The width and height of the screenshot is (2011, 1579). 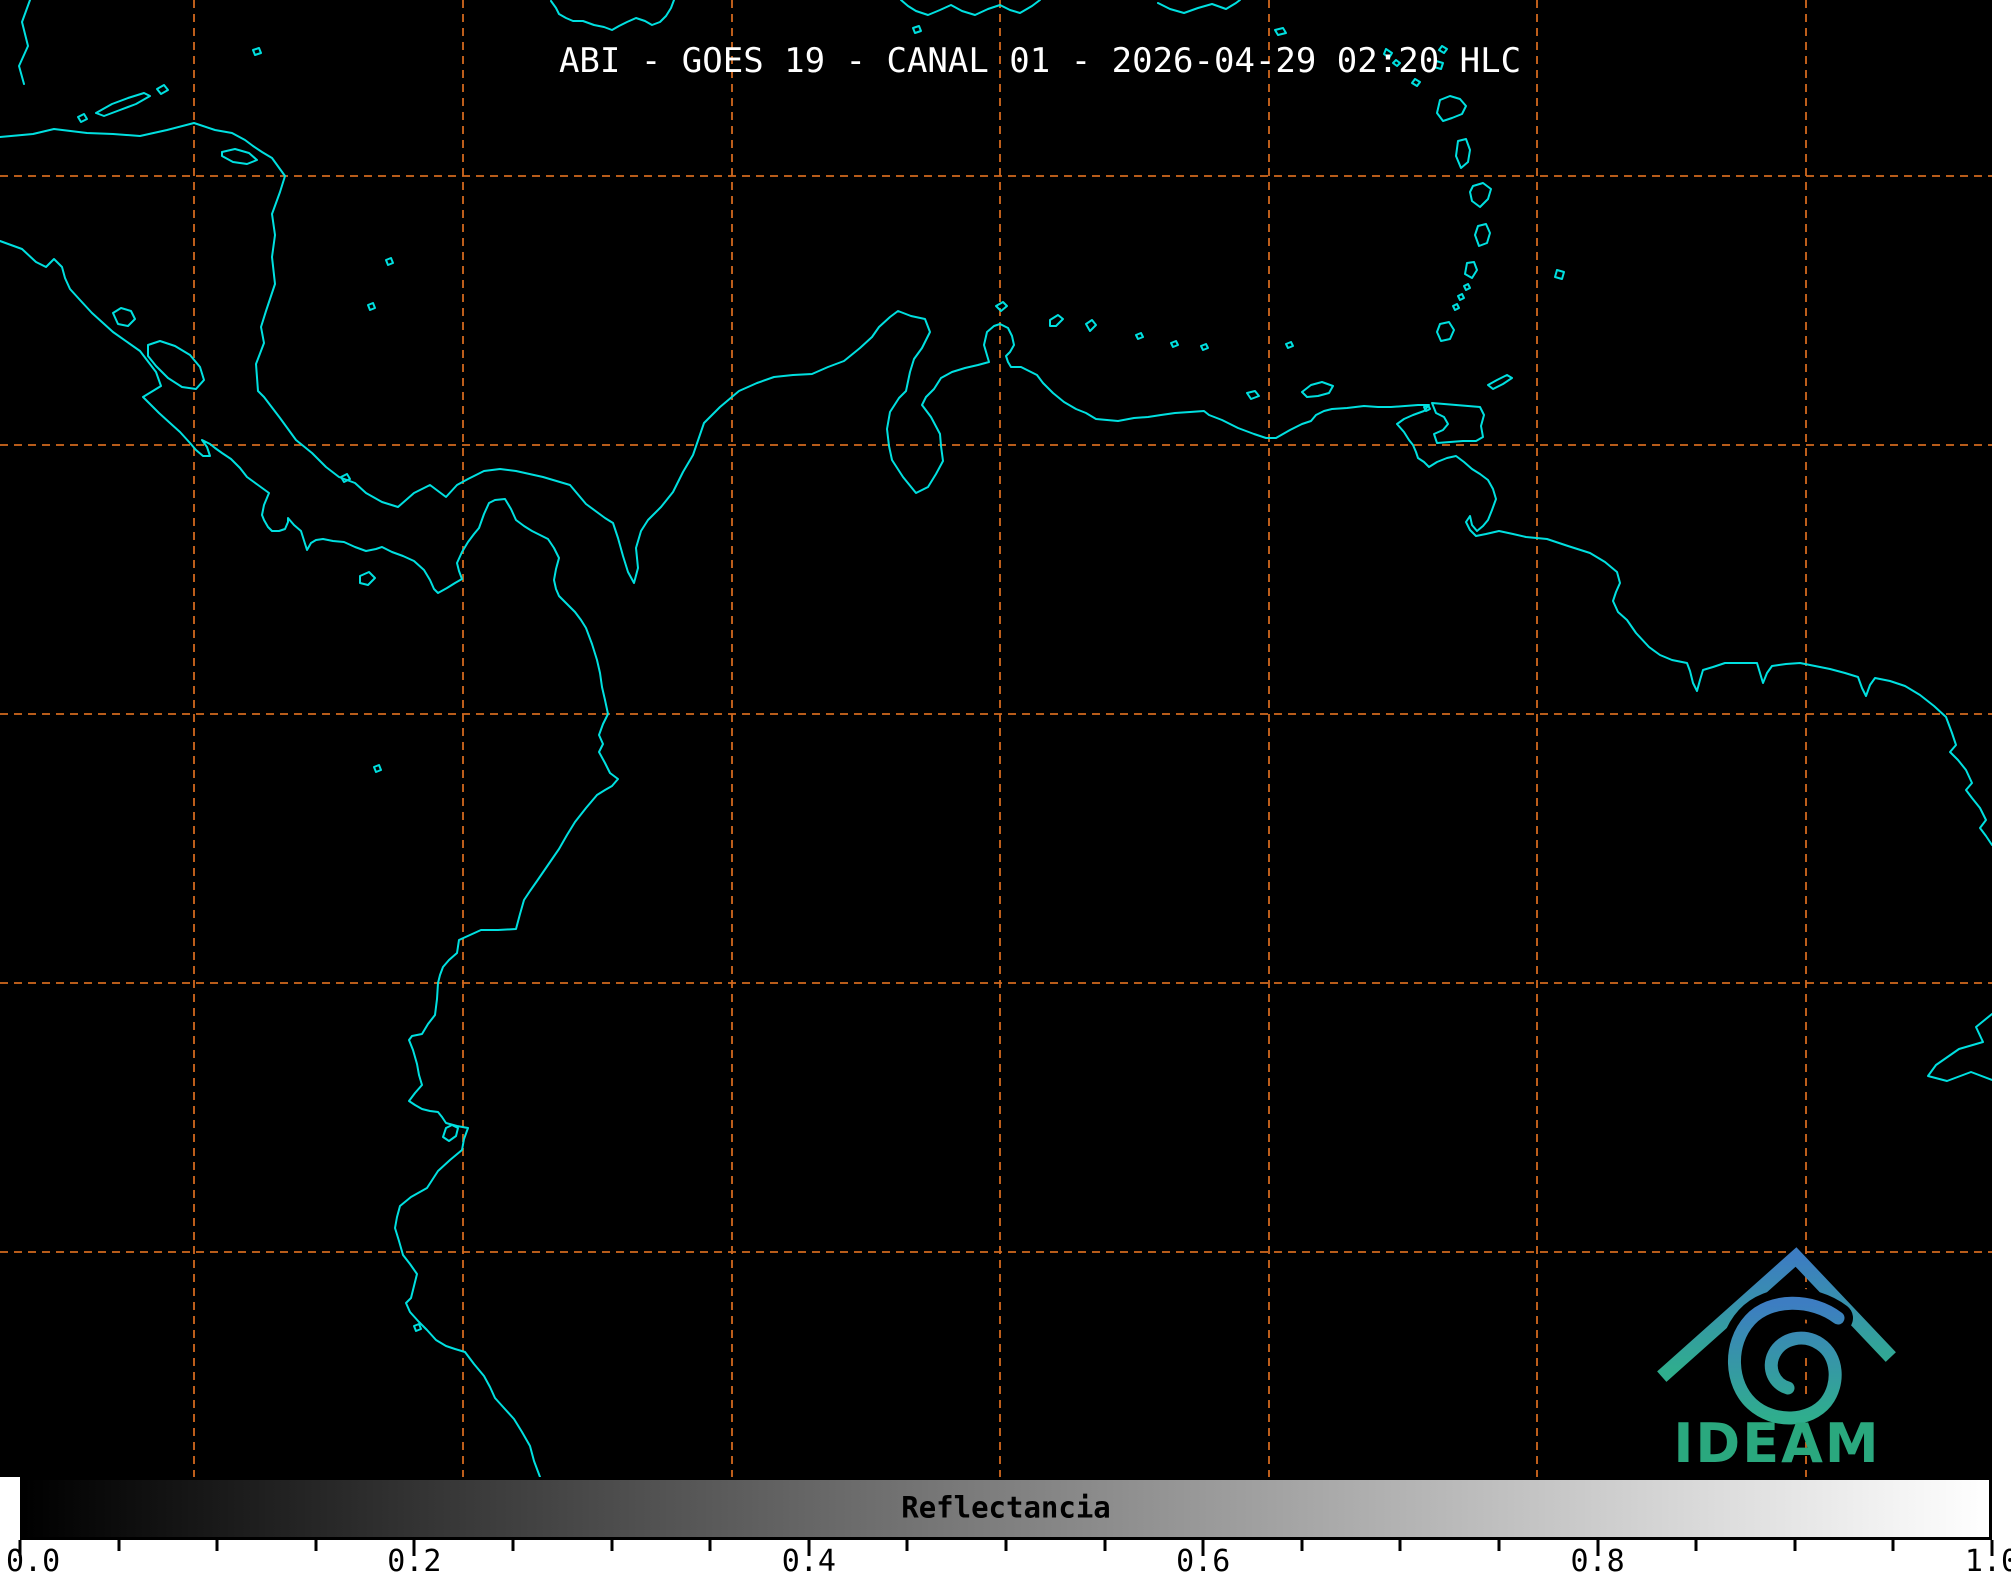 What do you see at coordinates (1776, 1361) in the screenshot?
I see `ideam-logo: IDEAM` at bounding box center [1776, 1361].